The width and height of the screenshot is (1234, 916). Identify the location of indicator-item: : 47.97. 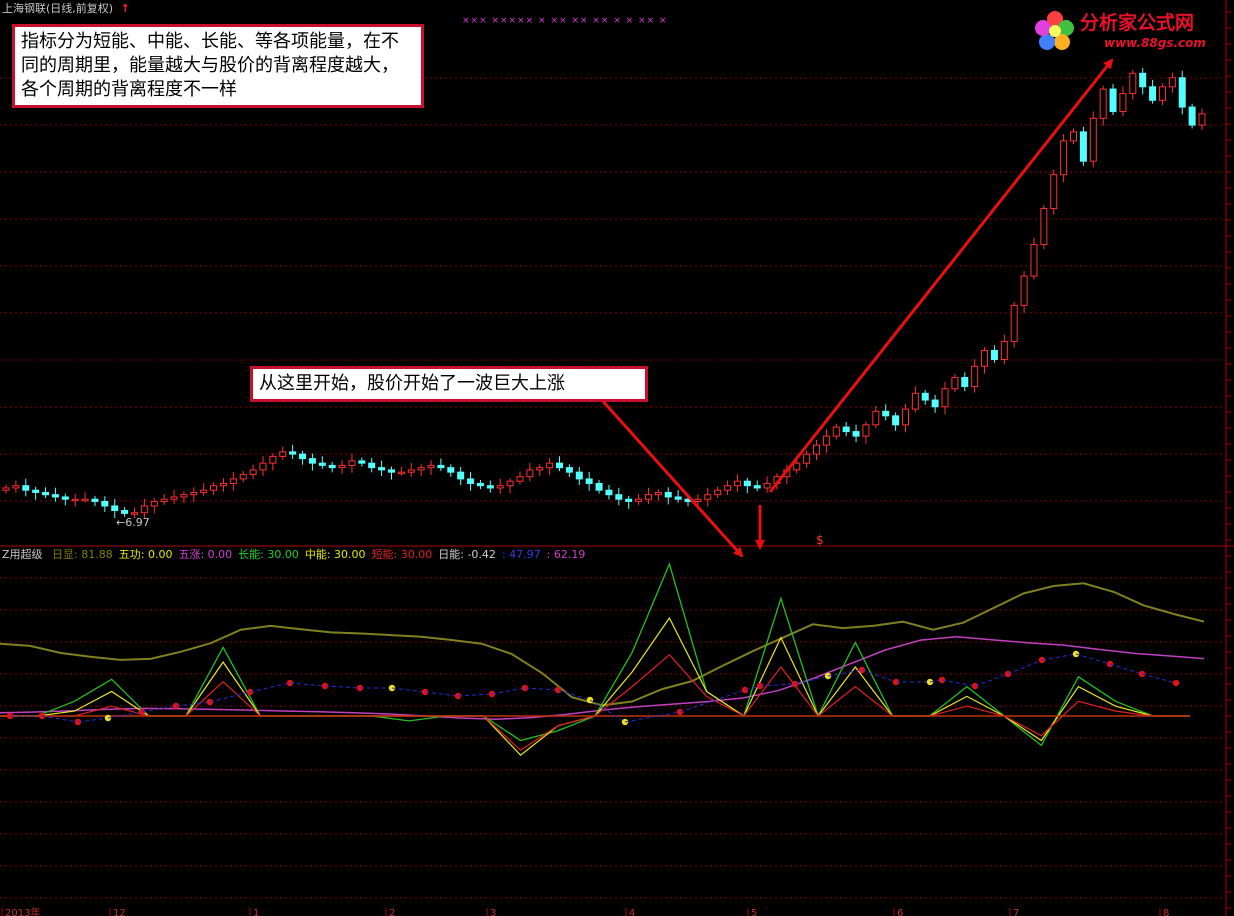
(521, 554).